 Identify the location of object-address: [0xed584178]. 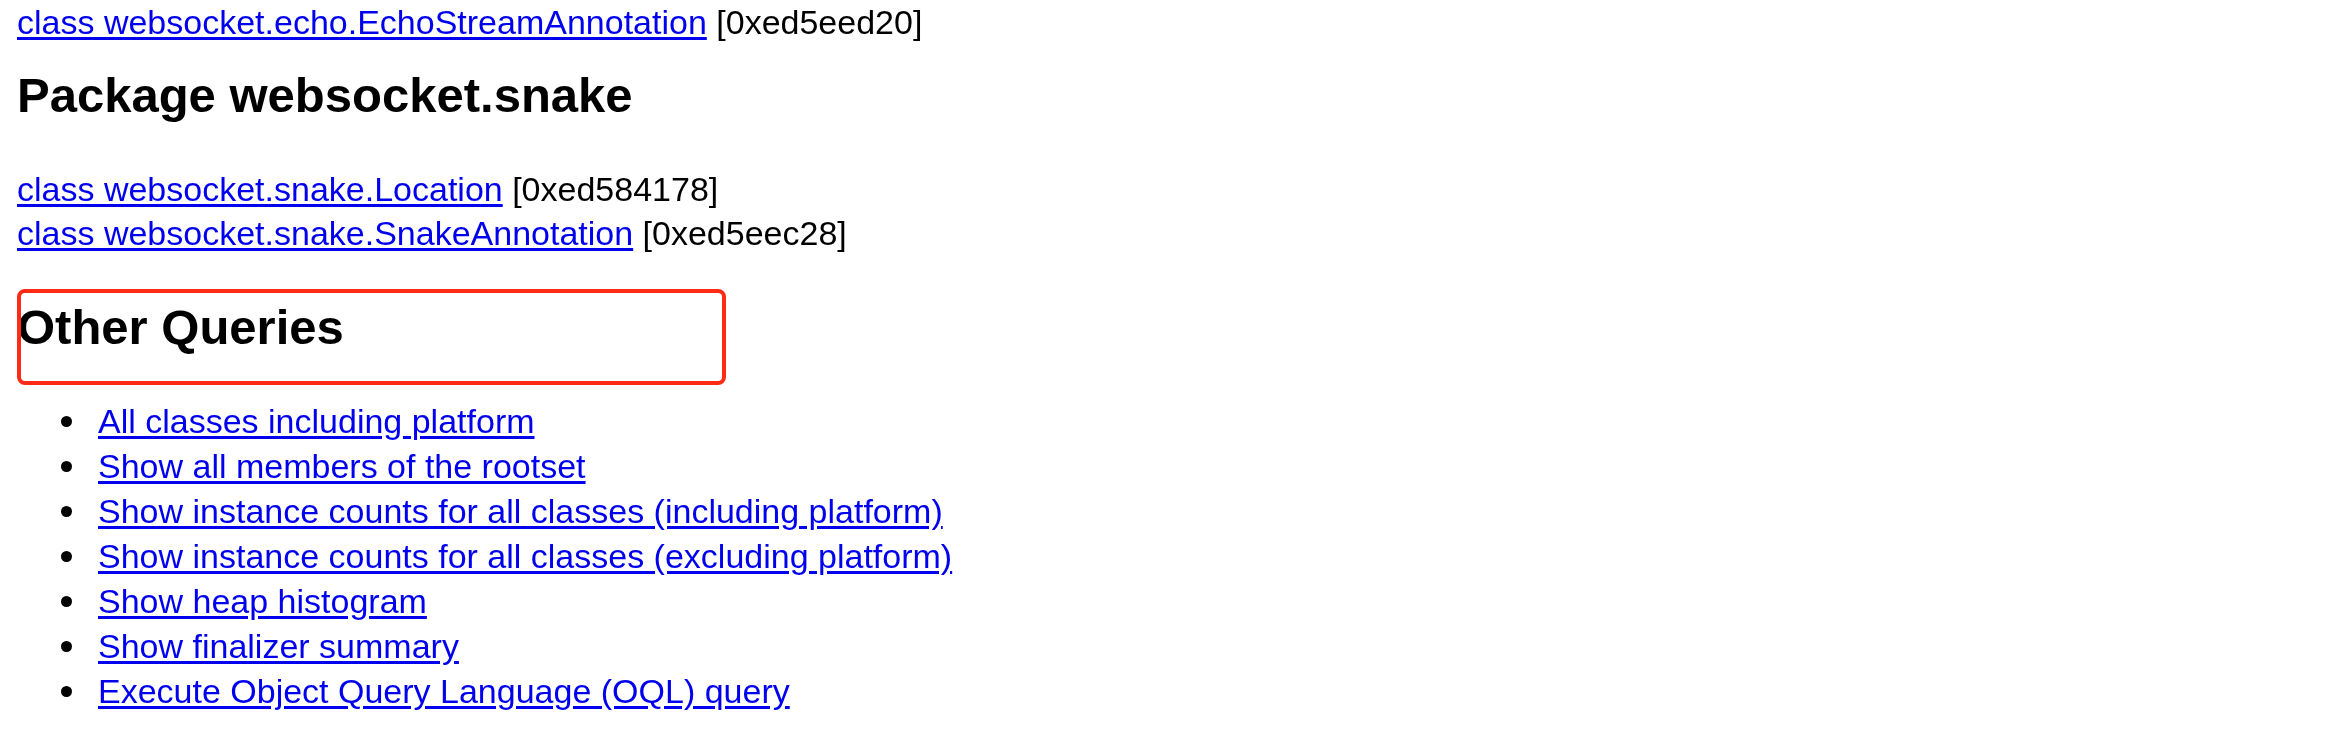
(615, 189).